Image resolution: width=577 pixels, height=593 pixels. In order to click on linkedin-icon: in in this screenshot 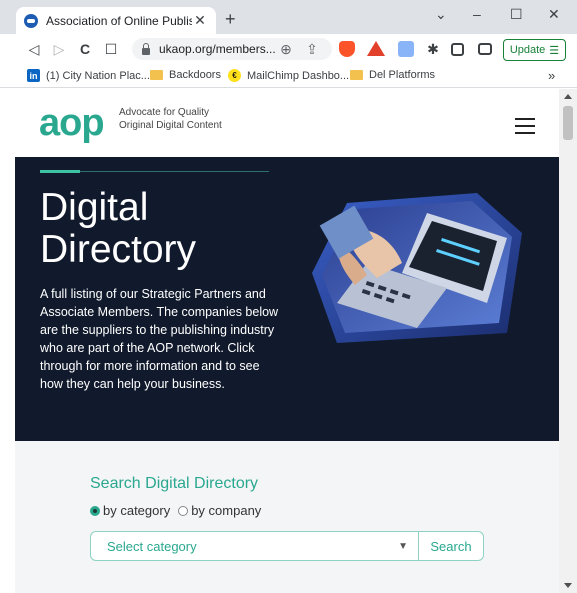, I will do `click(33, 75)`.